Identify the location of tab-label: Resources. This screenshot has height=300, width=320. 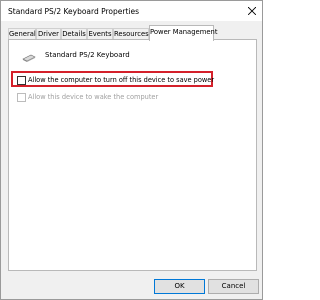
(131, 34).